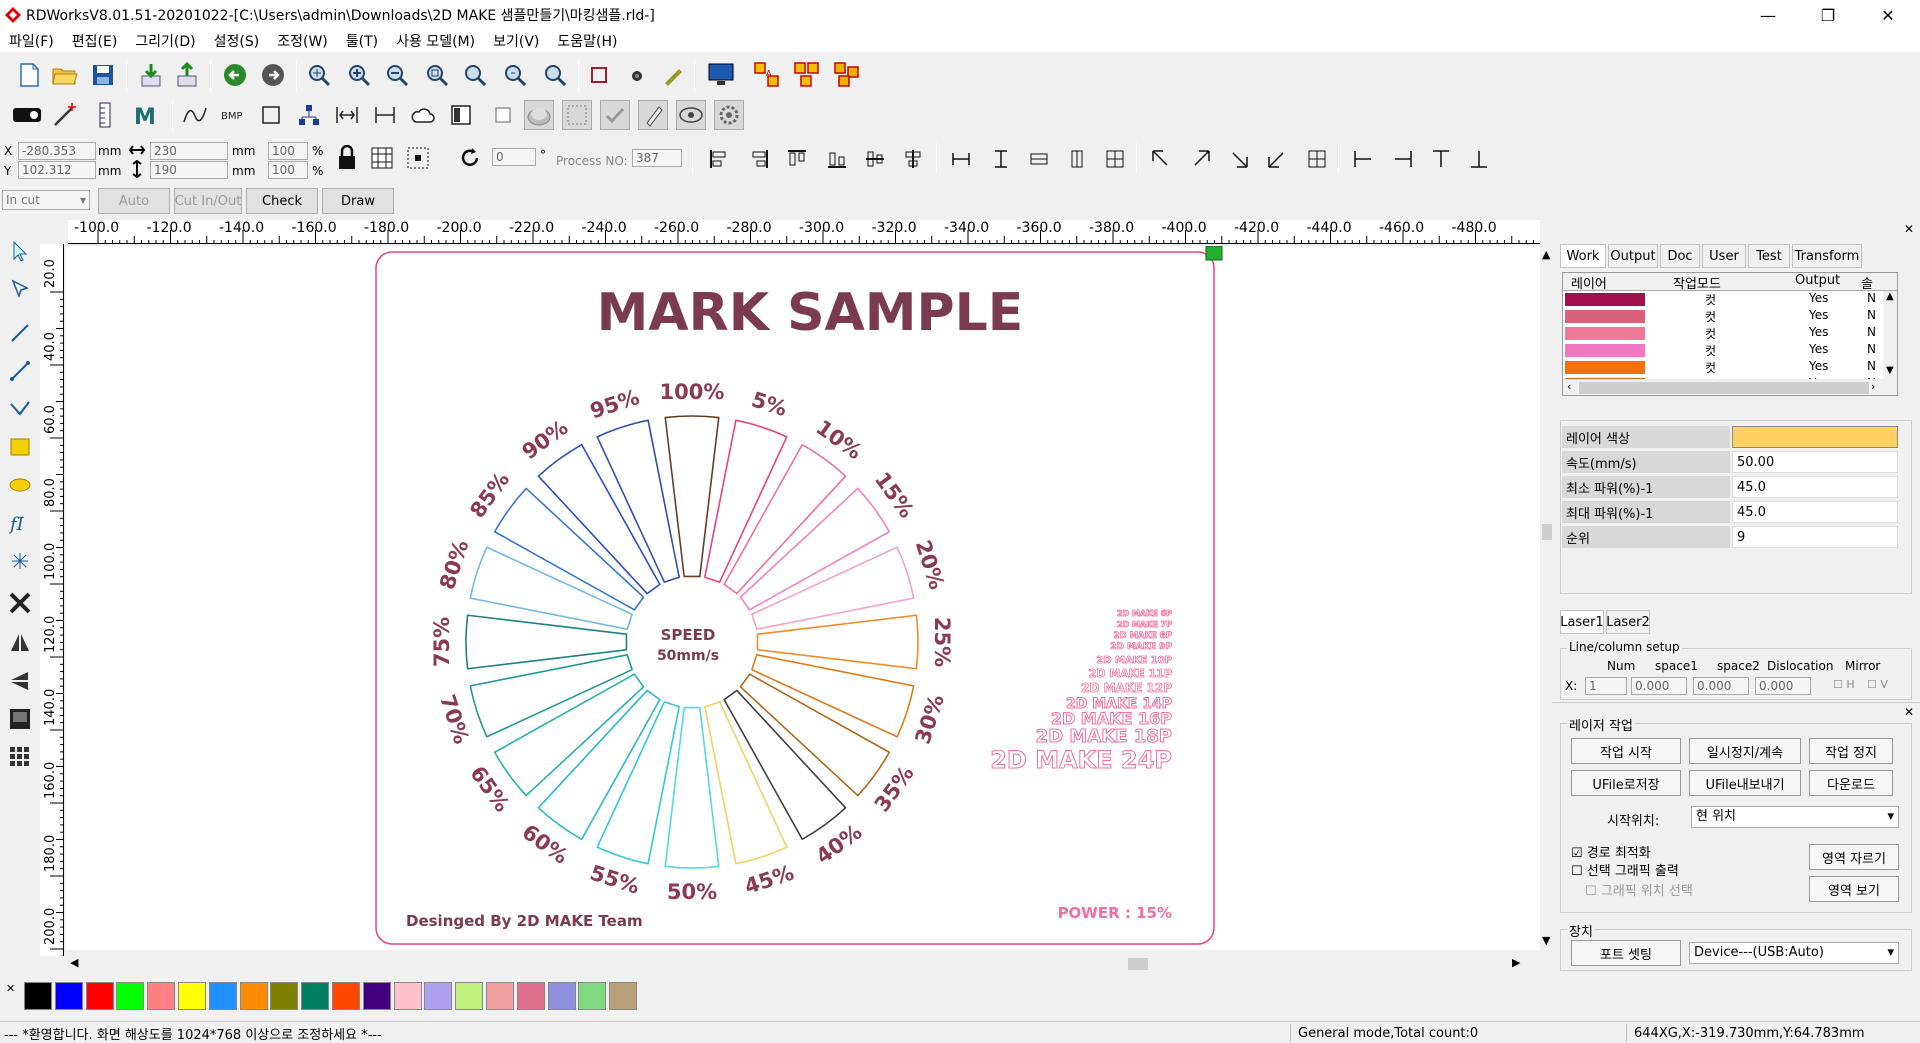 The height and width of the screenshot is (1043, 1920). I want to click on mirror-h-checkbox: ☐ H, so click(1844, 684).